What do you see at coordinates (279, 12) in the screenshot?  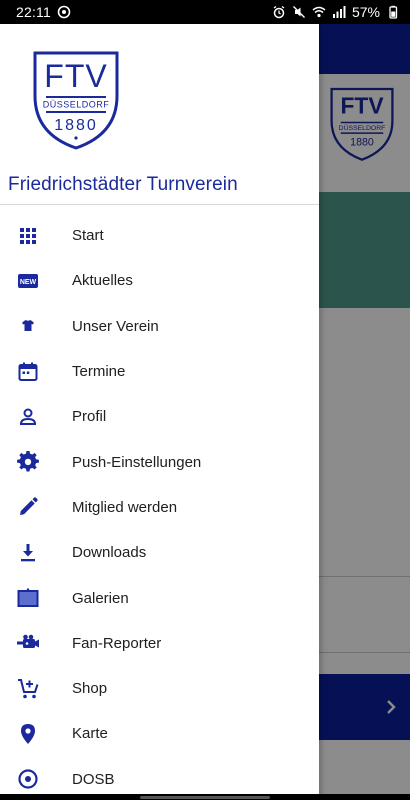 I see `alarm-icon` at bounding box center [279, 12].